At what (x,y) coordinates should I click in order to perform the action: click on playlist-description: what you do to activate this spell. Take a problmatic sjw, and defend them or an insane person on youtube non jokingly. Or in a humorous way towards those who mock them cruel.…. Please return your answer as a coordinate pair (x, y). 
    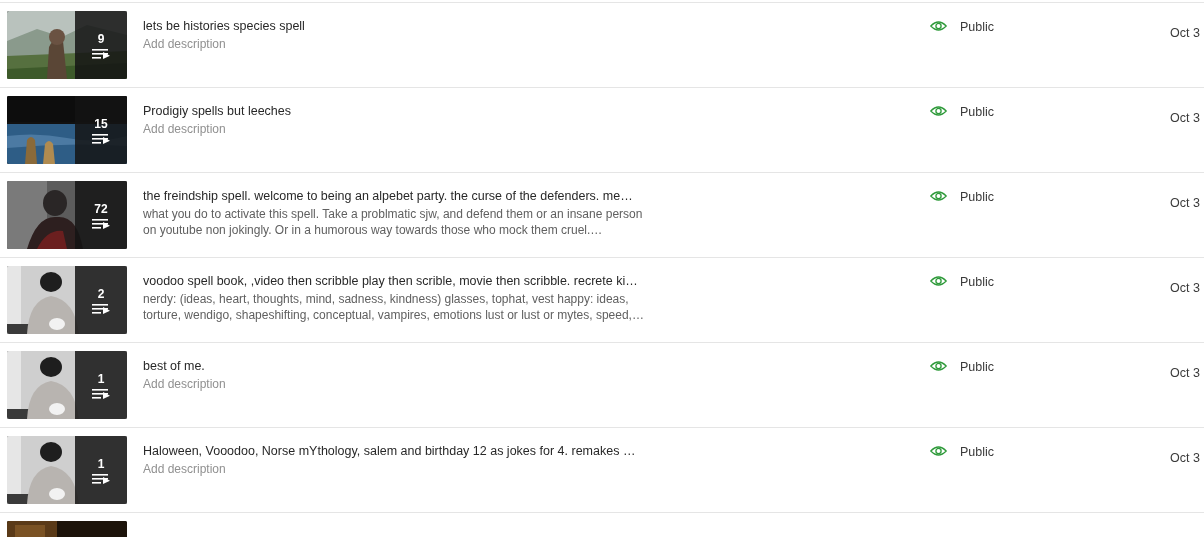
    Looking at the image, I should click on (393, 222).